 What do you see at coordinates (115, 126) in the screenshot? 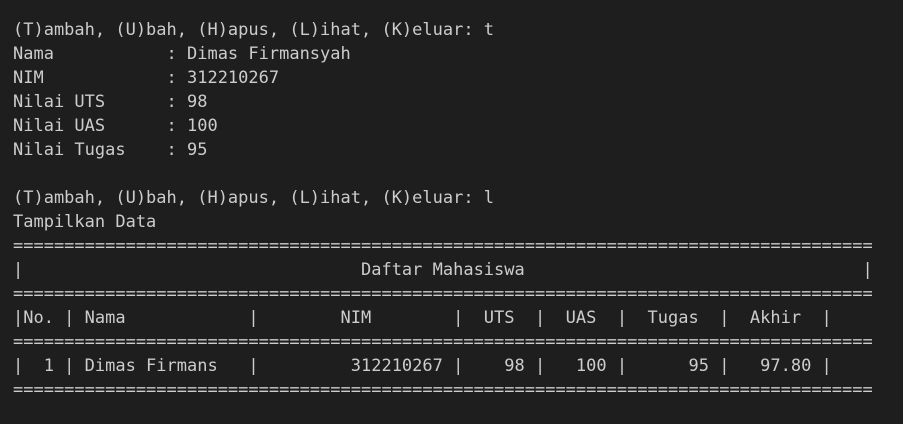
I see `output-field-uas: Nilai UAS : 100` at bounding box center [115, 126].